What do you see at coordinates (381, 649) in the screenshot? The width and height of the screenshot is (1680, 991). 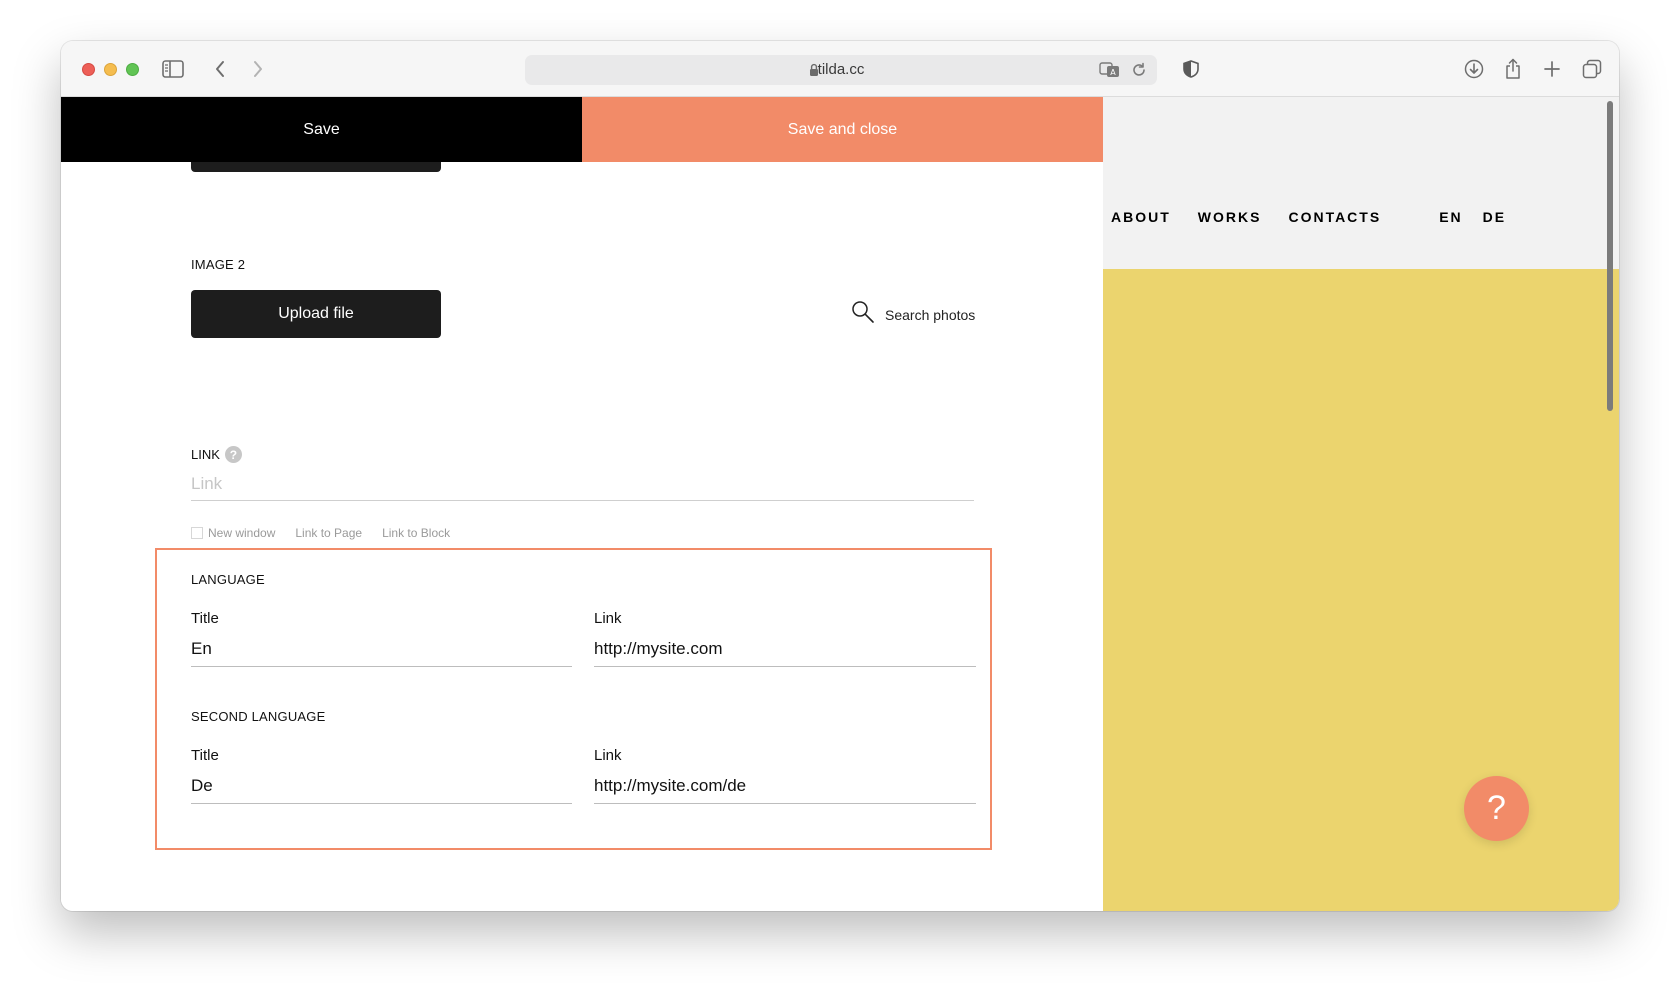 I see `language-title-input` at bounding box center [381, 649].